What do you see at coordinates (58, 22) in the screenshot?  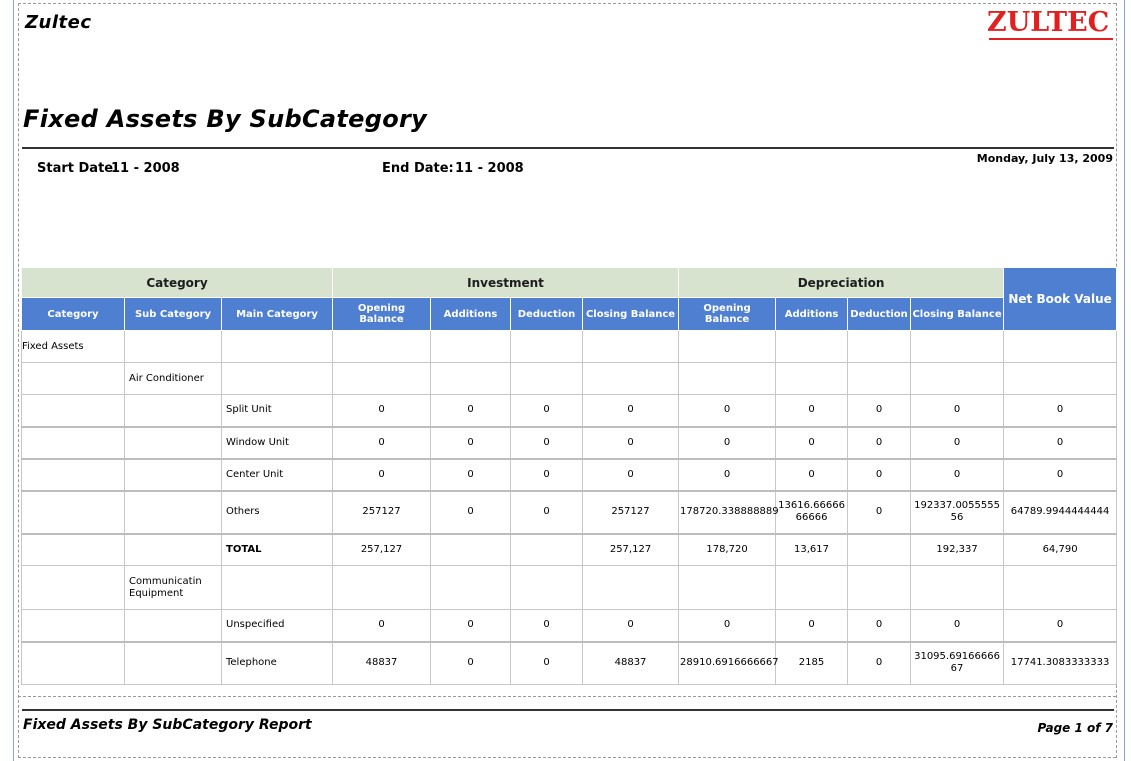 I see `company-name: Zultec` at bounding box center [58, 22].